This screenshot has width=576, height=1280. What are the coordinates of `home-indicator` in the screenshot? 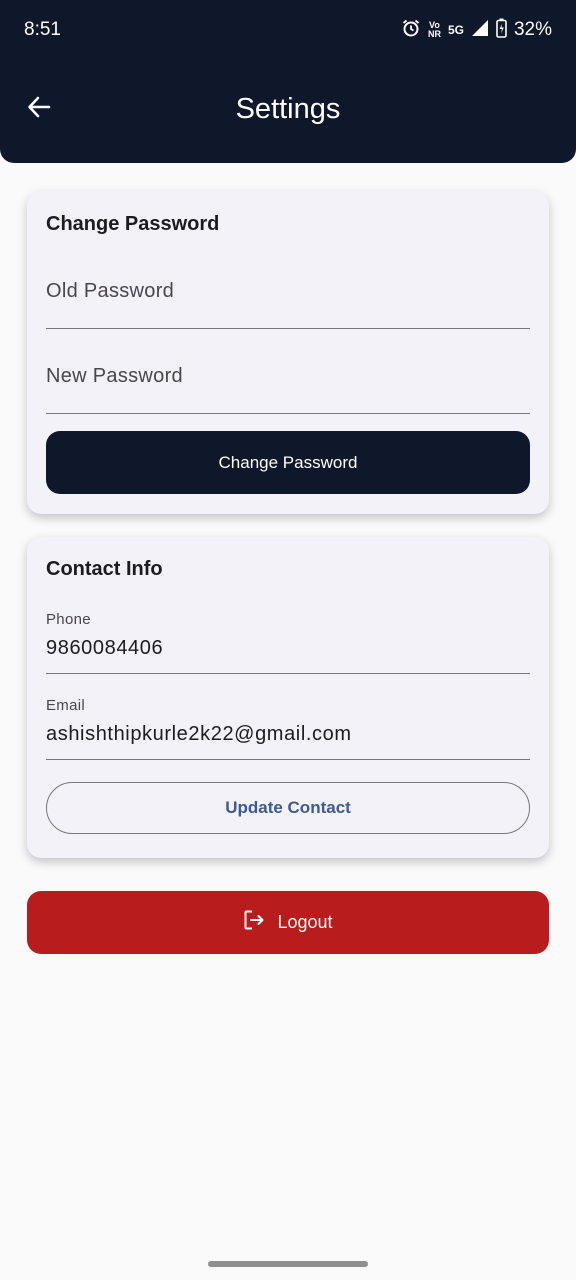 It's located at (288, 1264).